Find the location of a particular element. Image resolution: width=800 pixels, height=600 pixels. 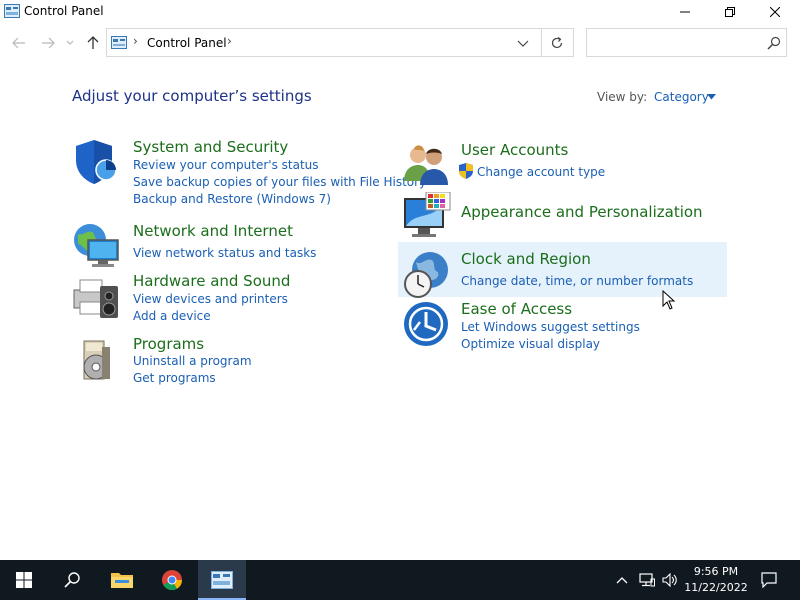

review-status-link: Review your computer's status is located at coordinates (226, 165).